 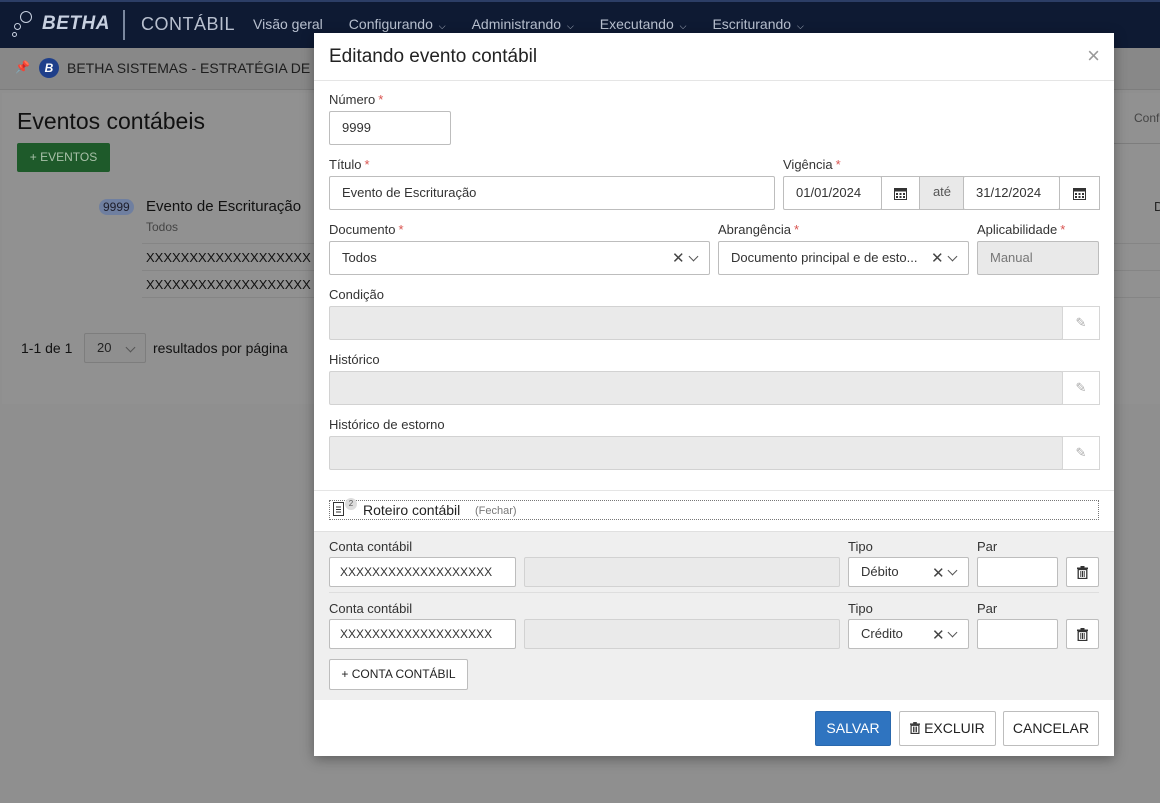 What do you see at coordinates (115, 348) in the screenshot?
I see `page-size-select: 20` at bounding box center [115, 348].